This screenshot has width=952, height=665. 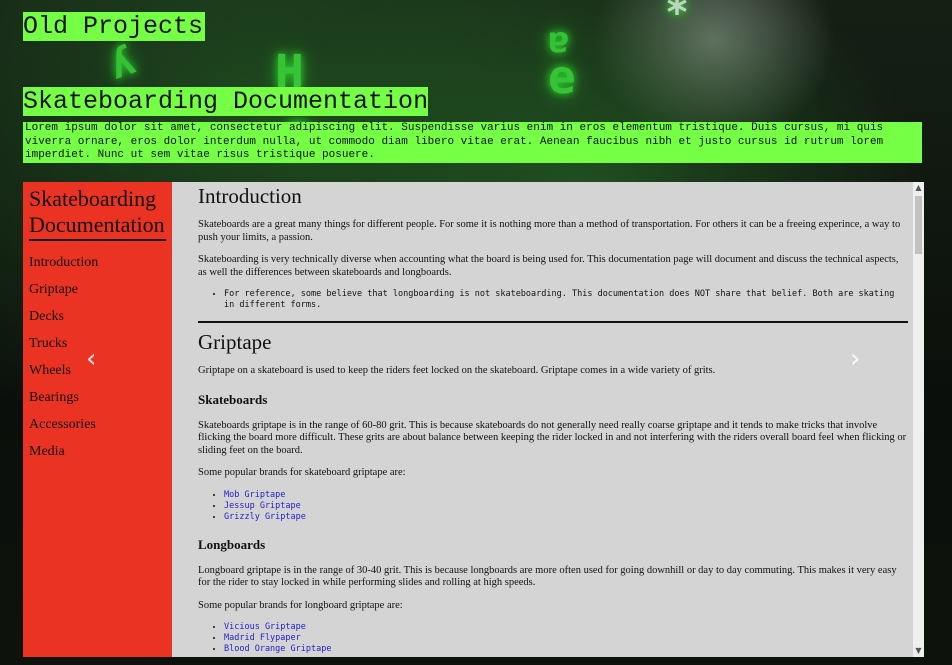 I want to click on nav-link-media: Media, so click(x=100, y=451).